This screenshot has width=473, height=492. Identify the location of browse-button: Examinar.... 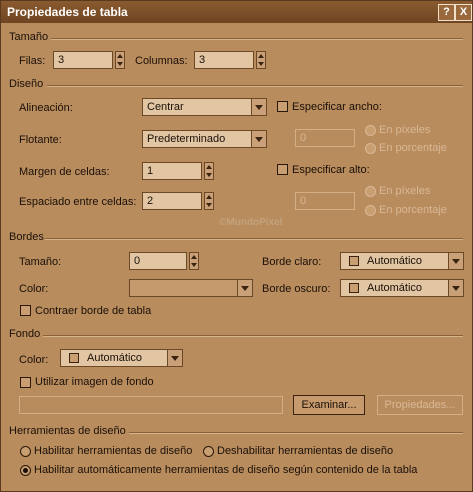
(329, 405).